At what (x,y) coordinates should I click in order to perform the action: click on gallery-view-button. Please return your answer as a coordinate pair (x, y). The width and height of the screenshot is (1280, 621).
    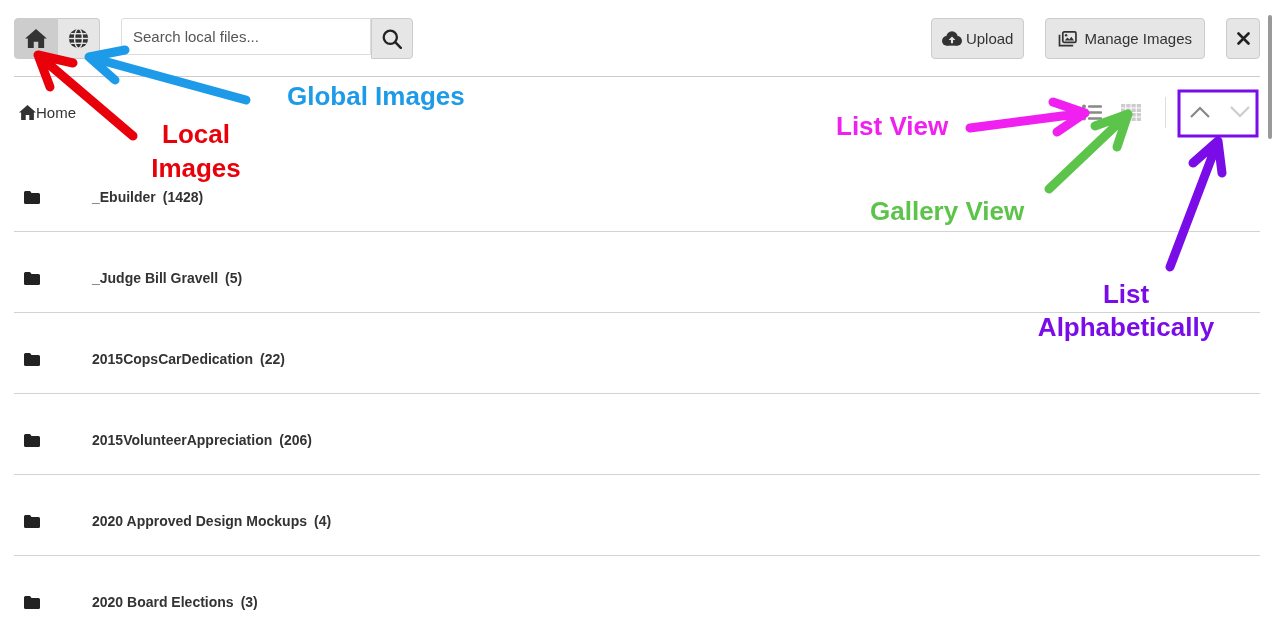
    Looking at the image, I should click on (1131, 112).